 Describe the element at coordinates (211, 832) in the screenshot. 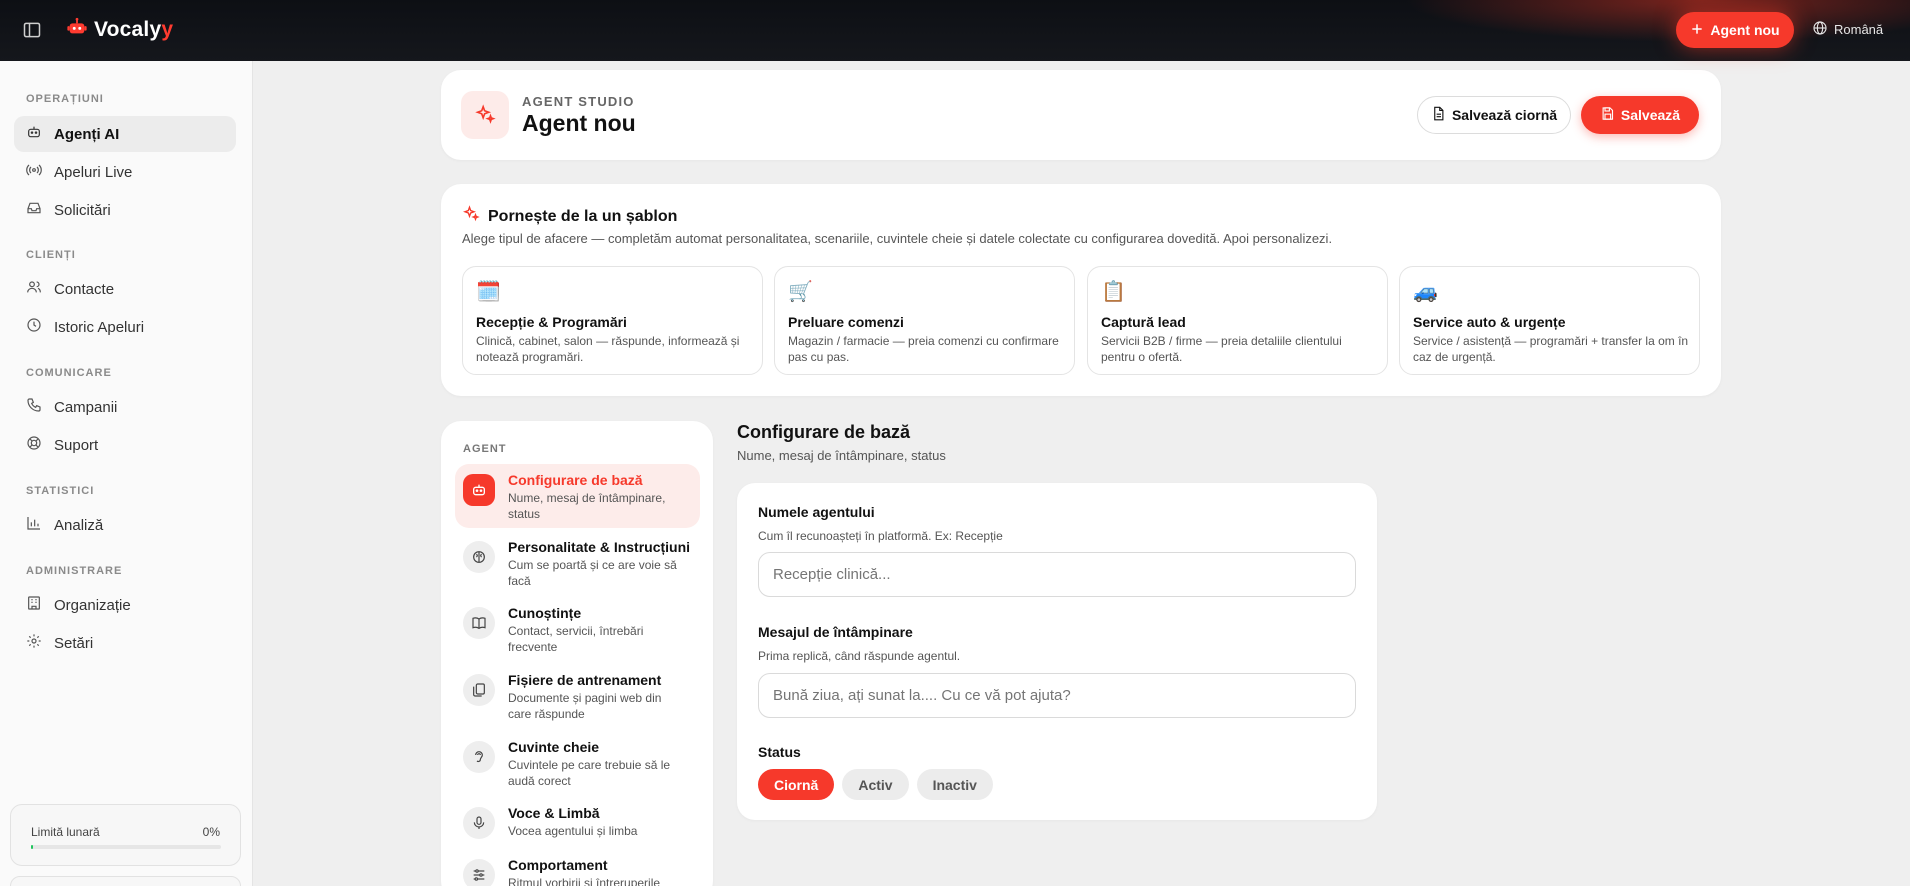

I see `monthly-limit-value: 0%` at that location.